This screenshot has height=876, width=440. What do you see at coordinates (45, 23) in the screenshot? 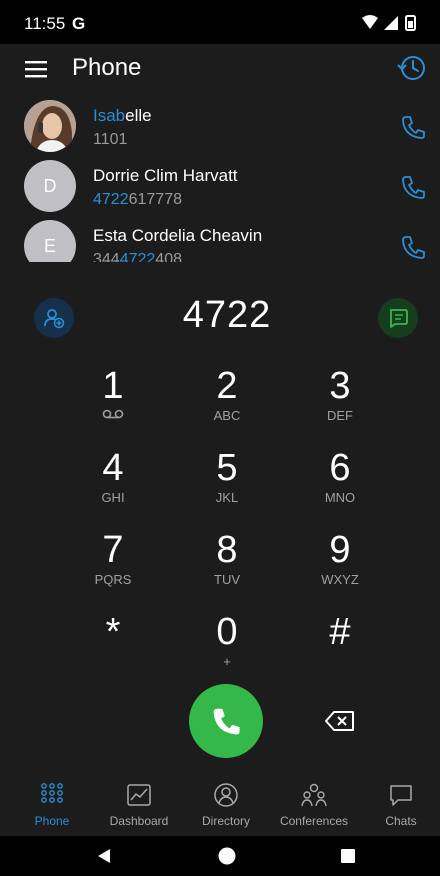
I see `status-time: 11:55` at bounding box center [45, 23].